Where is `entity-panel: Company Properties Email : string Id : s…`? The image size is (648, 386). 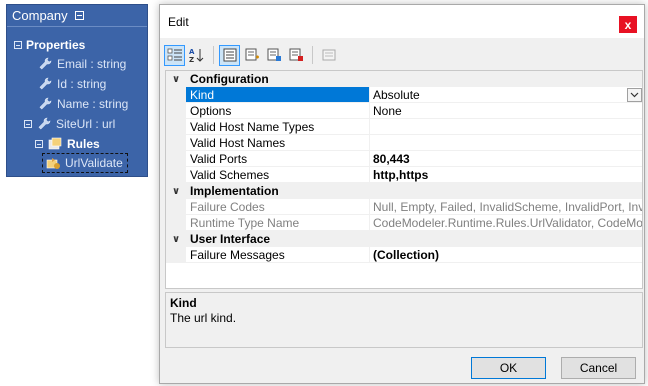 entity-panel: Company Properties Email : string Id : s… is located at coordinates (77, 90).